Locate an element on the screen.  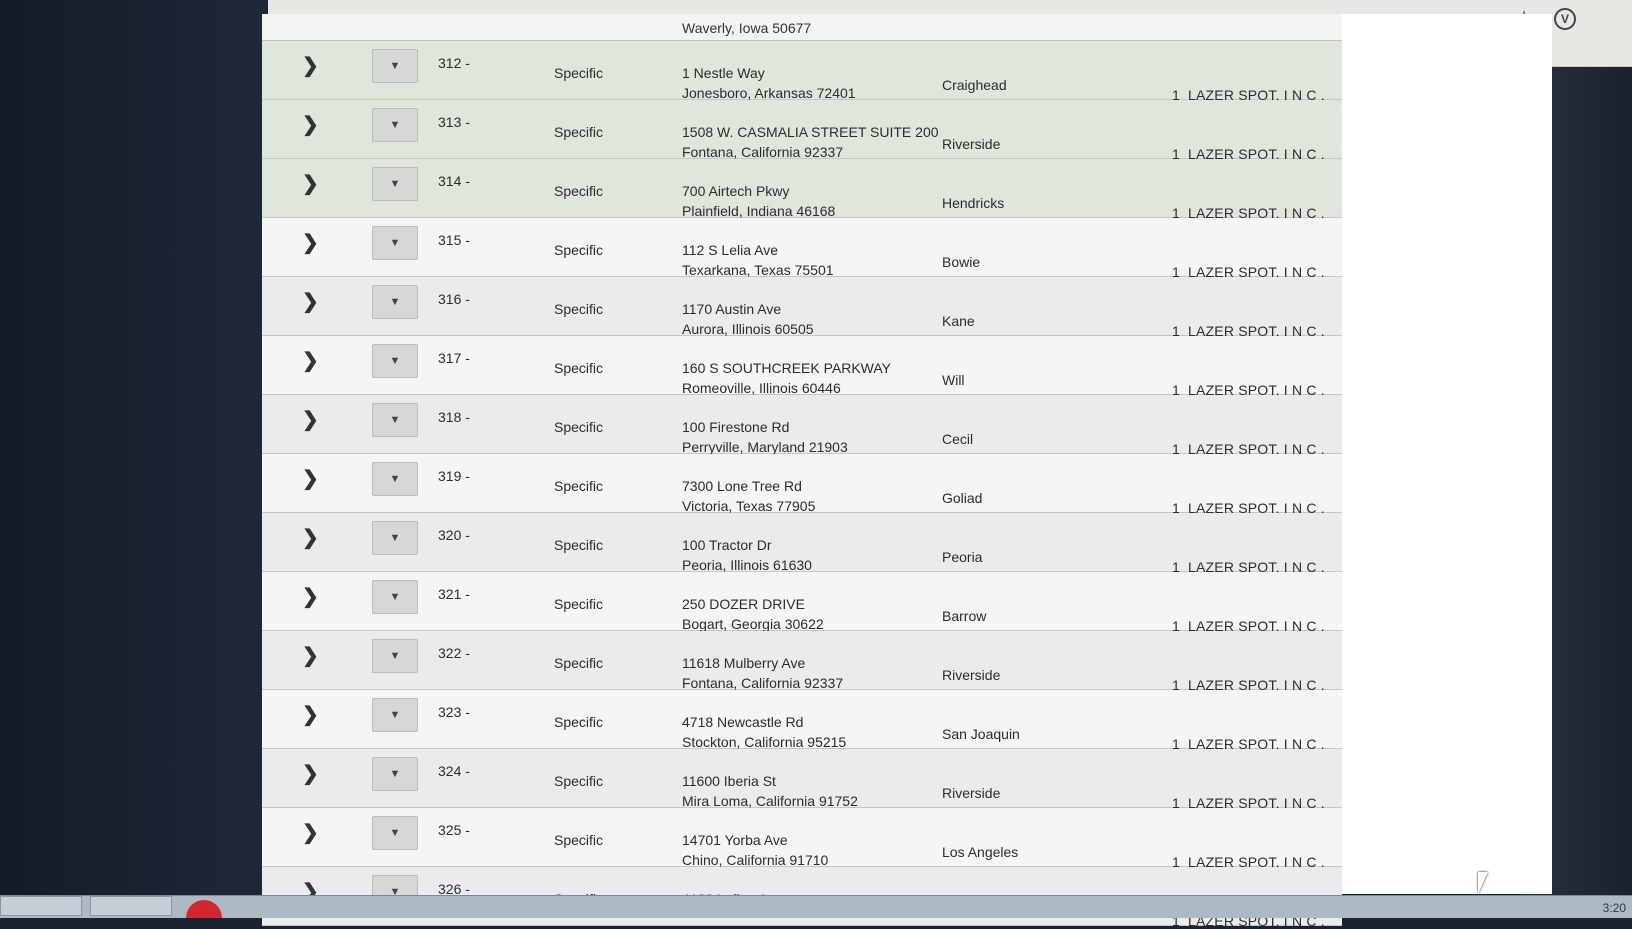
address-line1: 112 S Lelia Ave is located at coordinates (730, 250).